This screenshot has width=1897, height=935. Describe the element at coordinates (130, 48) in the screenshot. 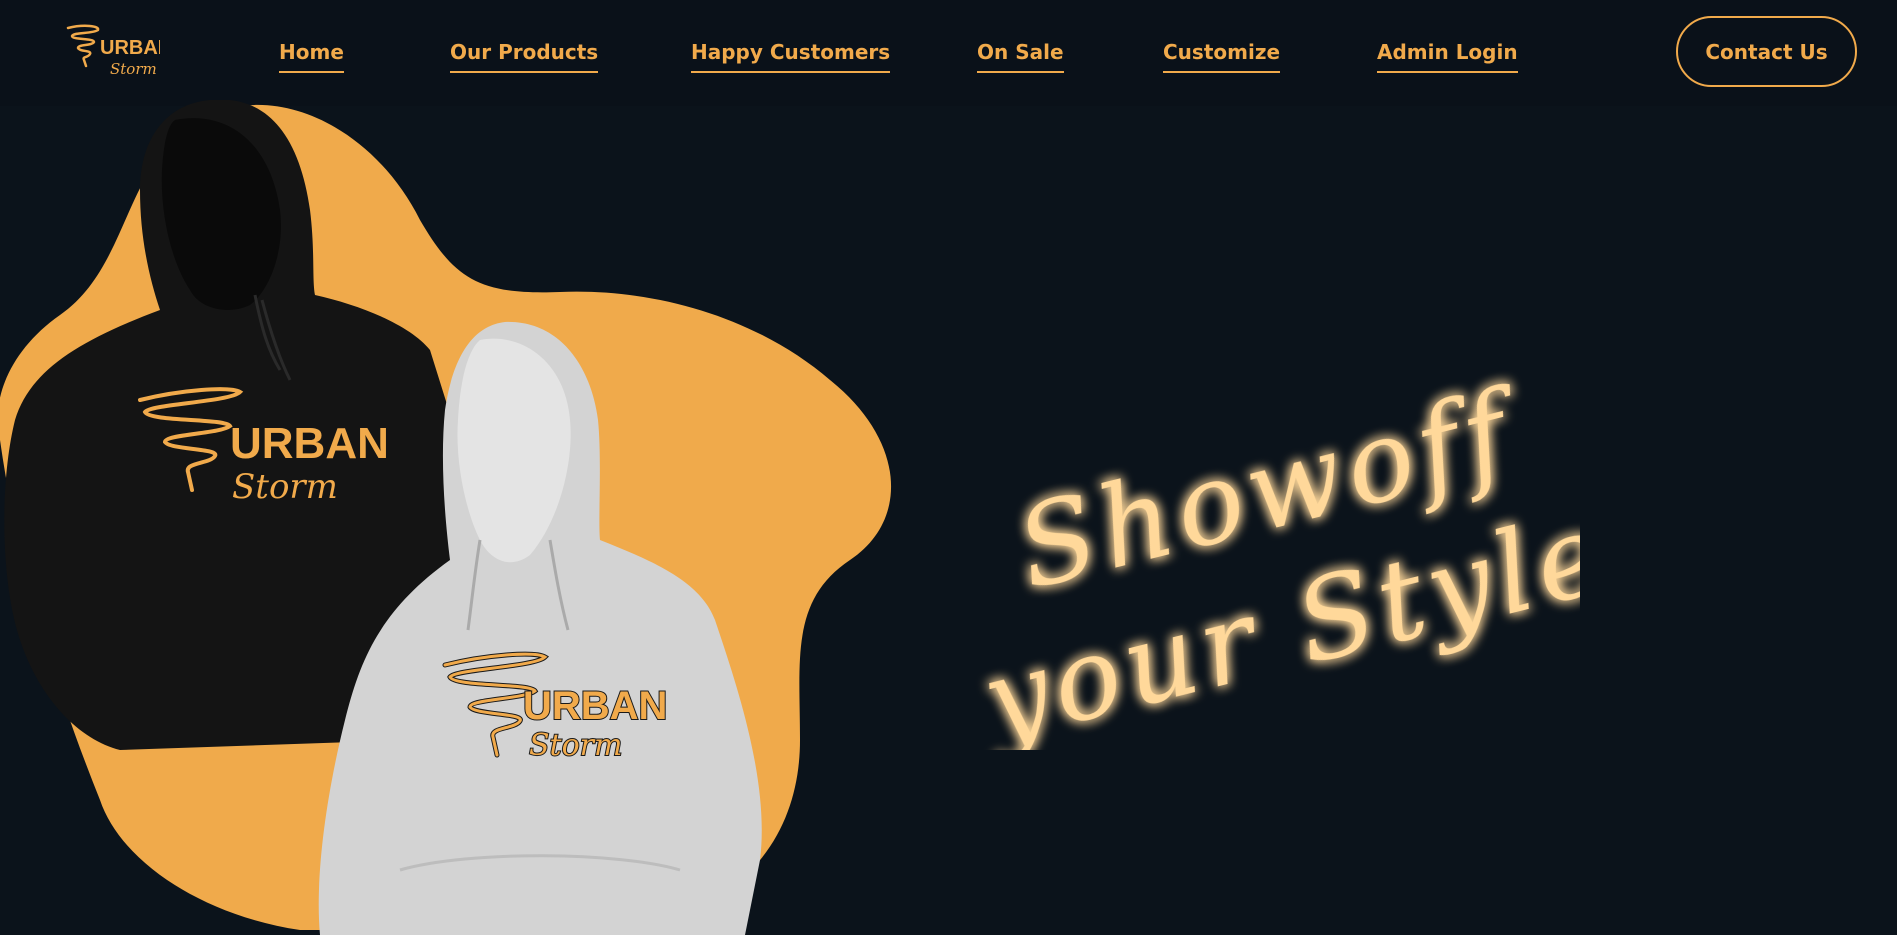

I see `logo-word: URBAN` at that location.